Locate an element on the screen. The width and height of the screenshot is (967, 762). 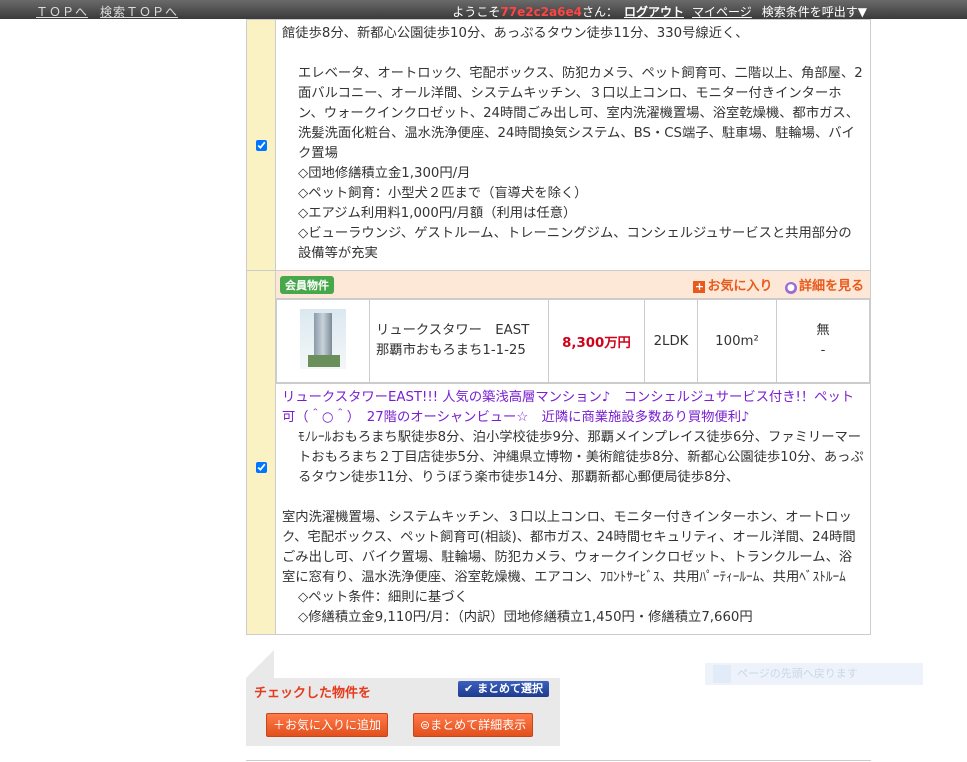
mypage-link: マイページ is located at coordinates (722, 12).